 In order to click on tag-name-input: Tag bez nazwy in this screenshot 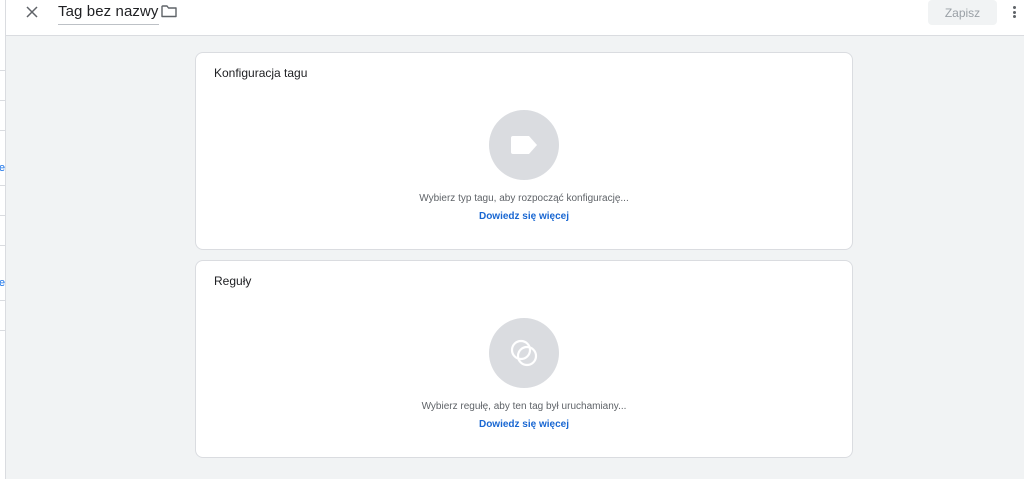, I will do `click(108, 14)`.